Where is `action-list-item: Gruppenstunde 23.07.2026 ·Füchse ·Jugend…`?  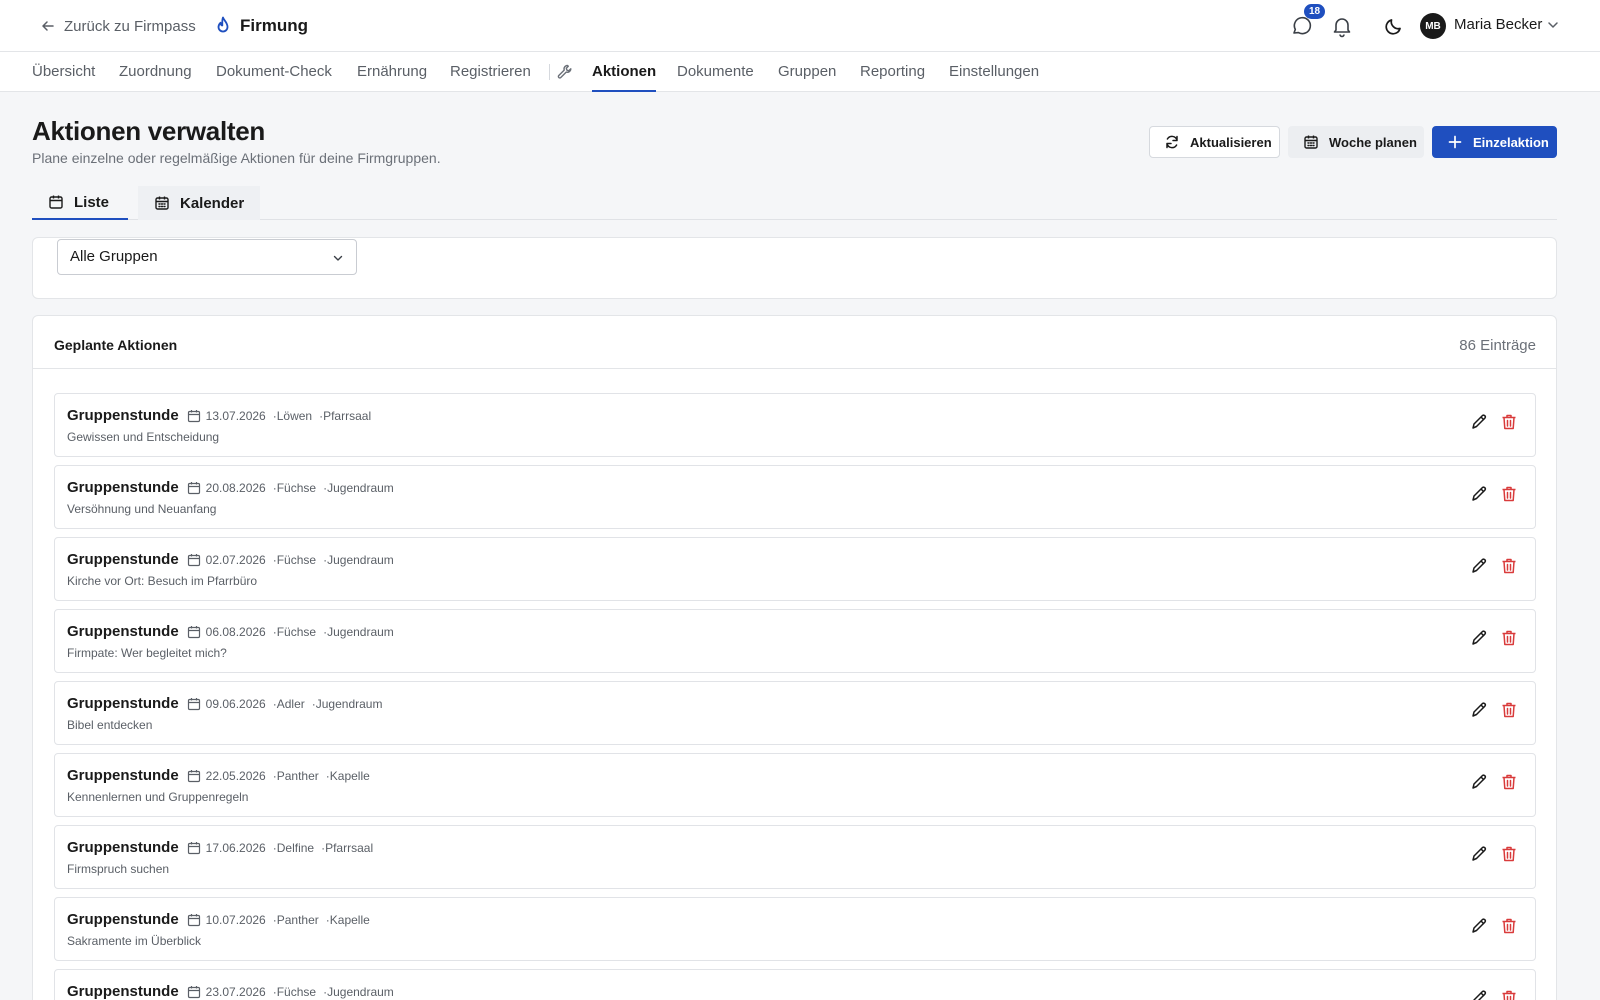
action-list-item: Gruppenstunde 23.07.2026 ·Füchse ·Jugend… is located at coordinates (795, 984).